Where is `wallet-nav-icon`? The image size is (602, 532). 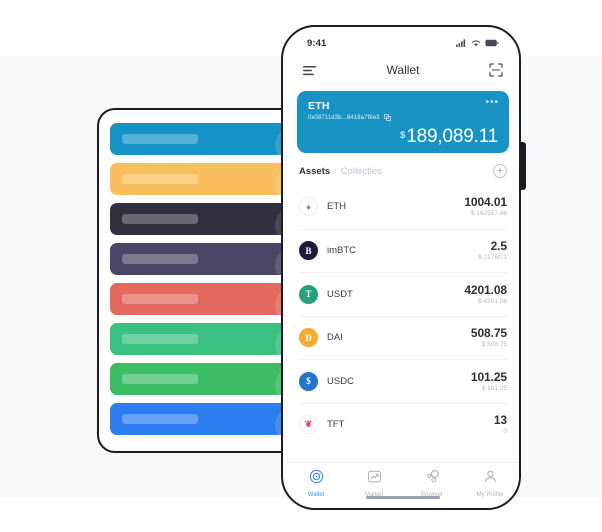
wallet-nav-icon is located at coordinates (316, 479).